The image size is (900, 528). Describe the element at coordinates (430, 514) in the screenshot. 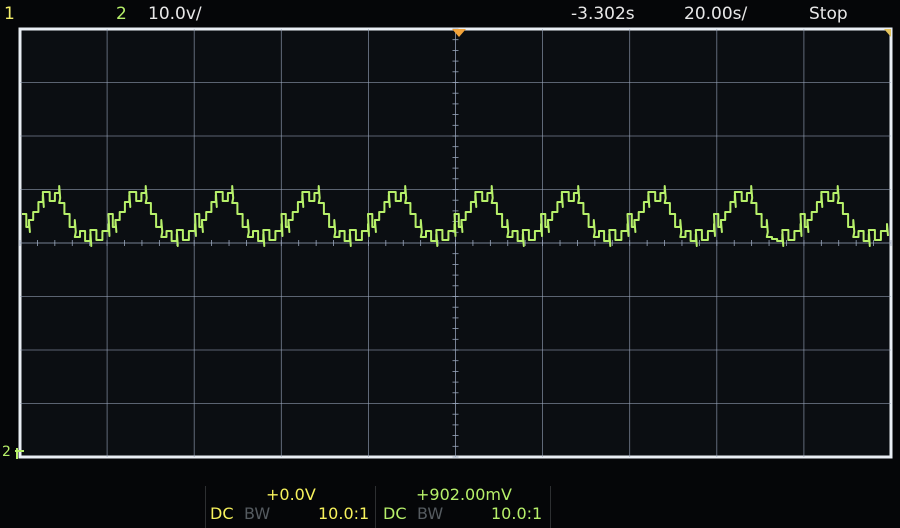

I see `channel2-bw-limit: BW` at that location.